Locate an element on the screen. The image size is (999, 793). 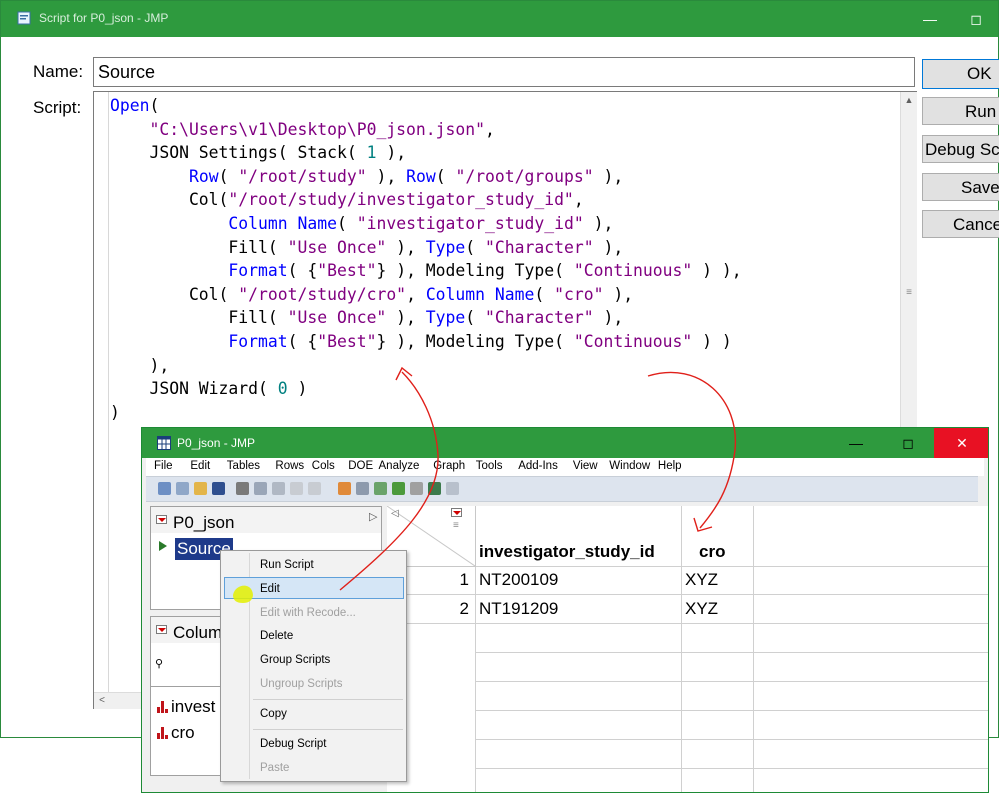
row-number: 1 is located at coordinates (453, 580).